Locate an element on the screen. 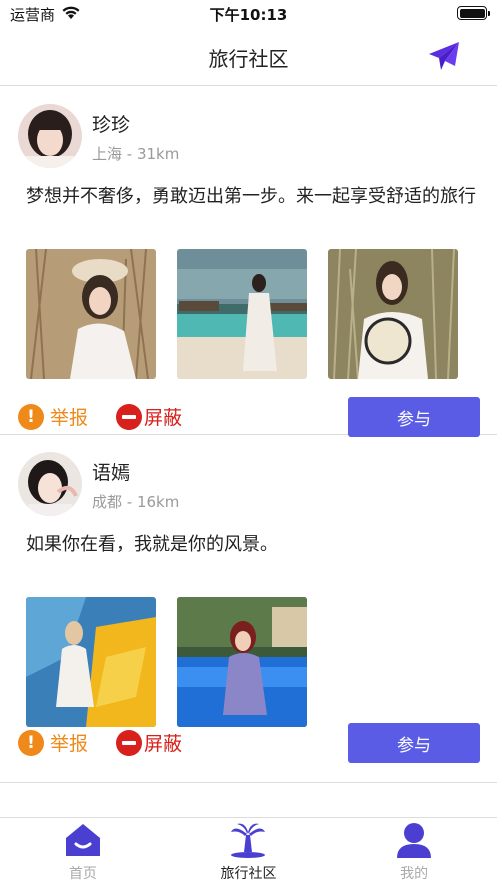 This screenshot has width=497, height=883. home-icon is located at coordinates (83, 840).